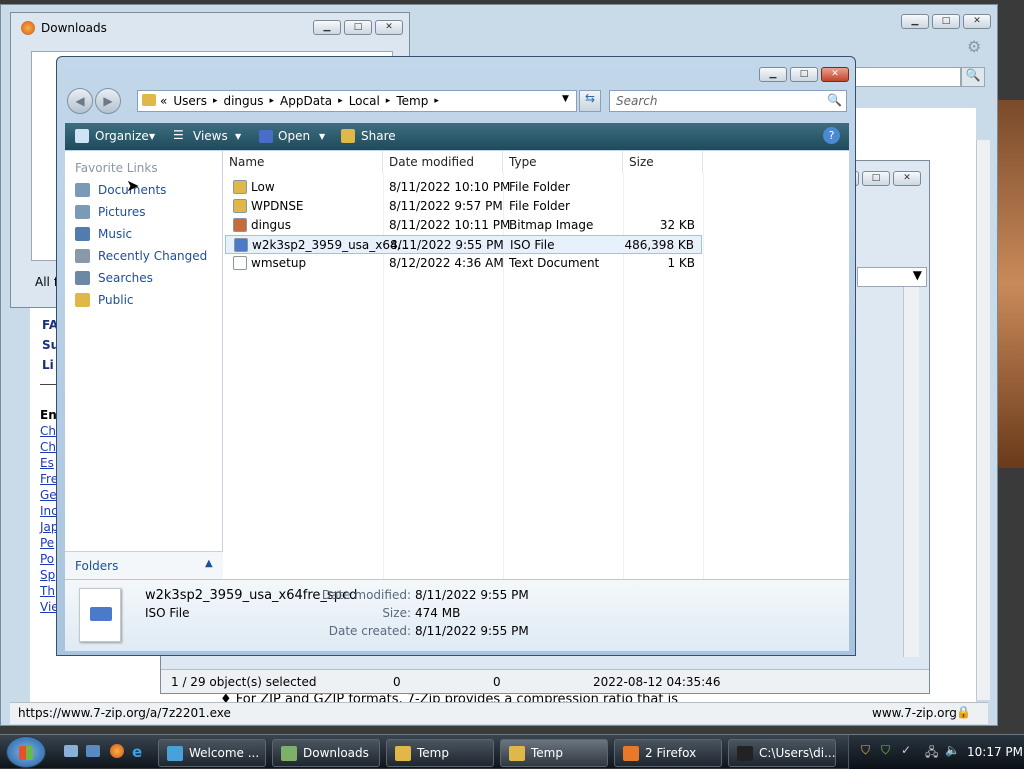  What do you see at coordinates (190, 101) in the screenshot?
I see `breadcrumb-item: Users` at bounding box center [190, 101].